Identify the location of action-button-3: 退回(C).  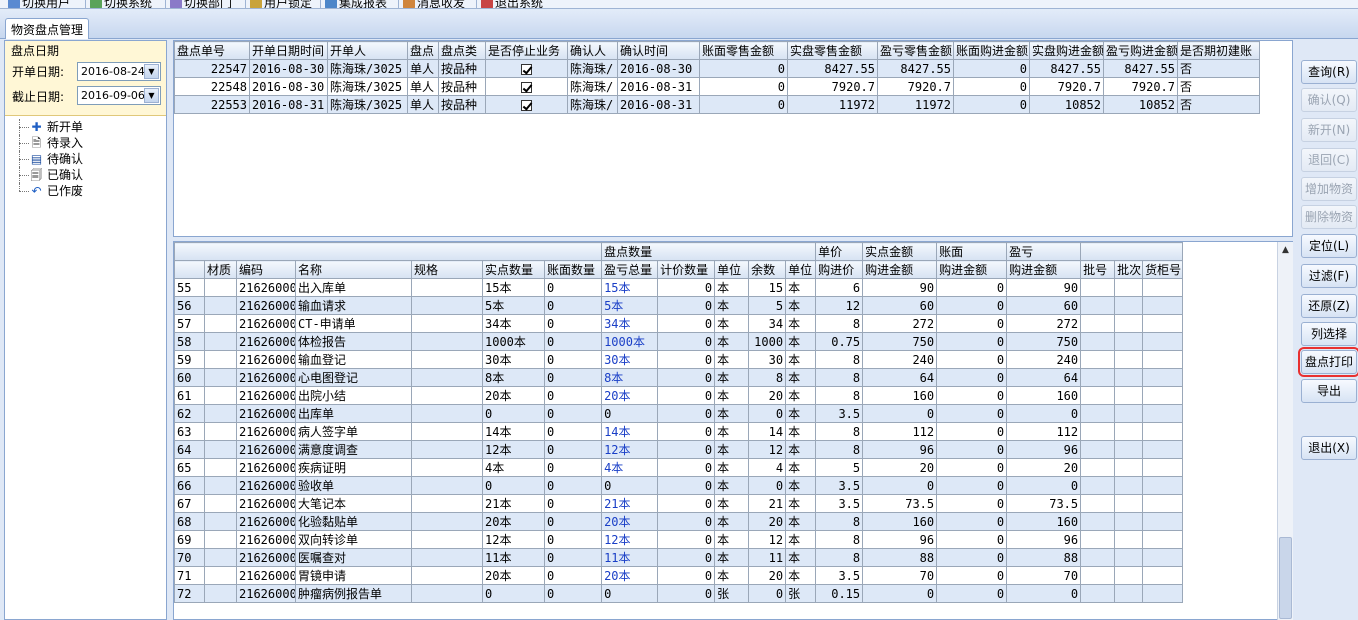
(1329, 160).